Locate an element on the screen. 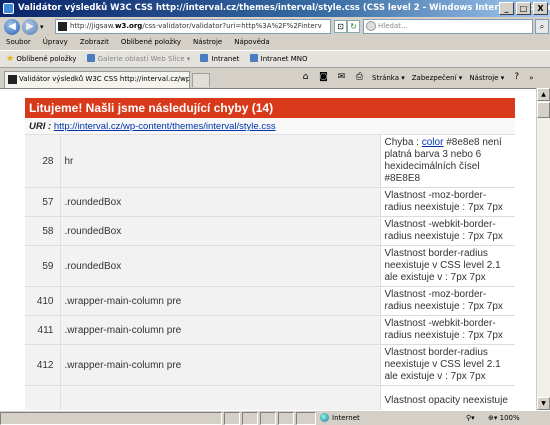 The height and width of the screenshot is (425, 550). zoom-icon: ⊕▾ is located at coordinates (494, 418).